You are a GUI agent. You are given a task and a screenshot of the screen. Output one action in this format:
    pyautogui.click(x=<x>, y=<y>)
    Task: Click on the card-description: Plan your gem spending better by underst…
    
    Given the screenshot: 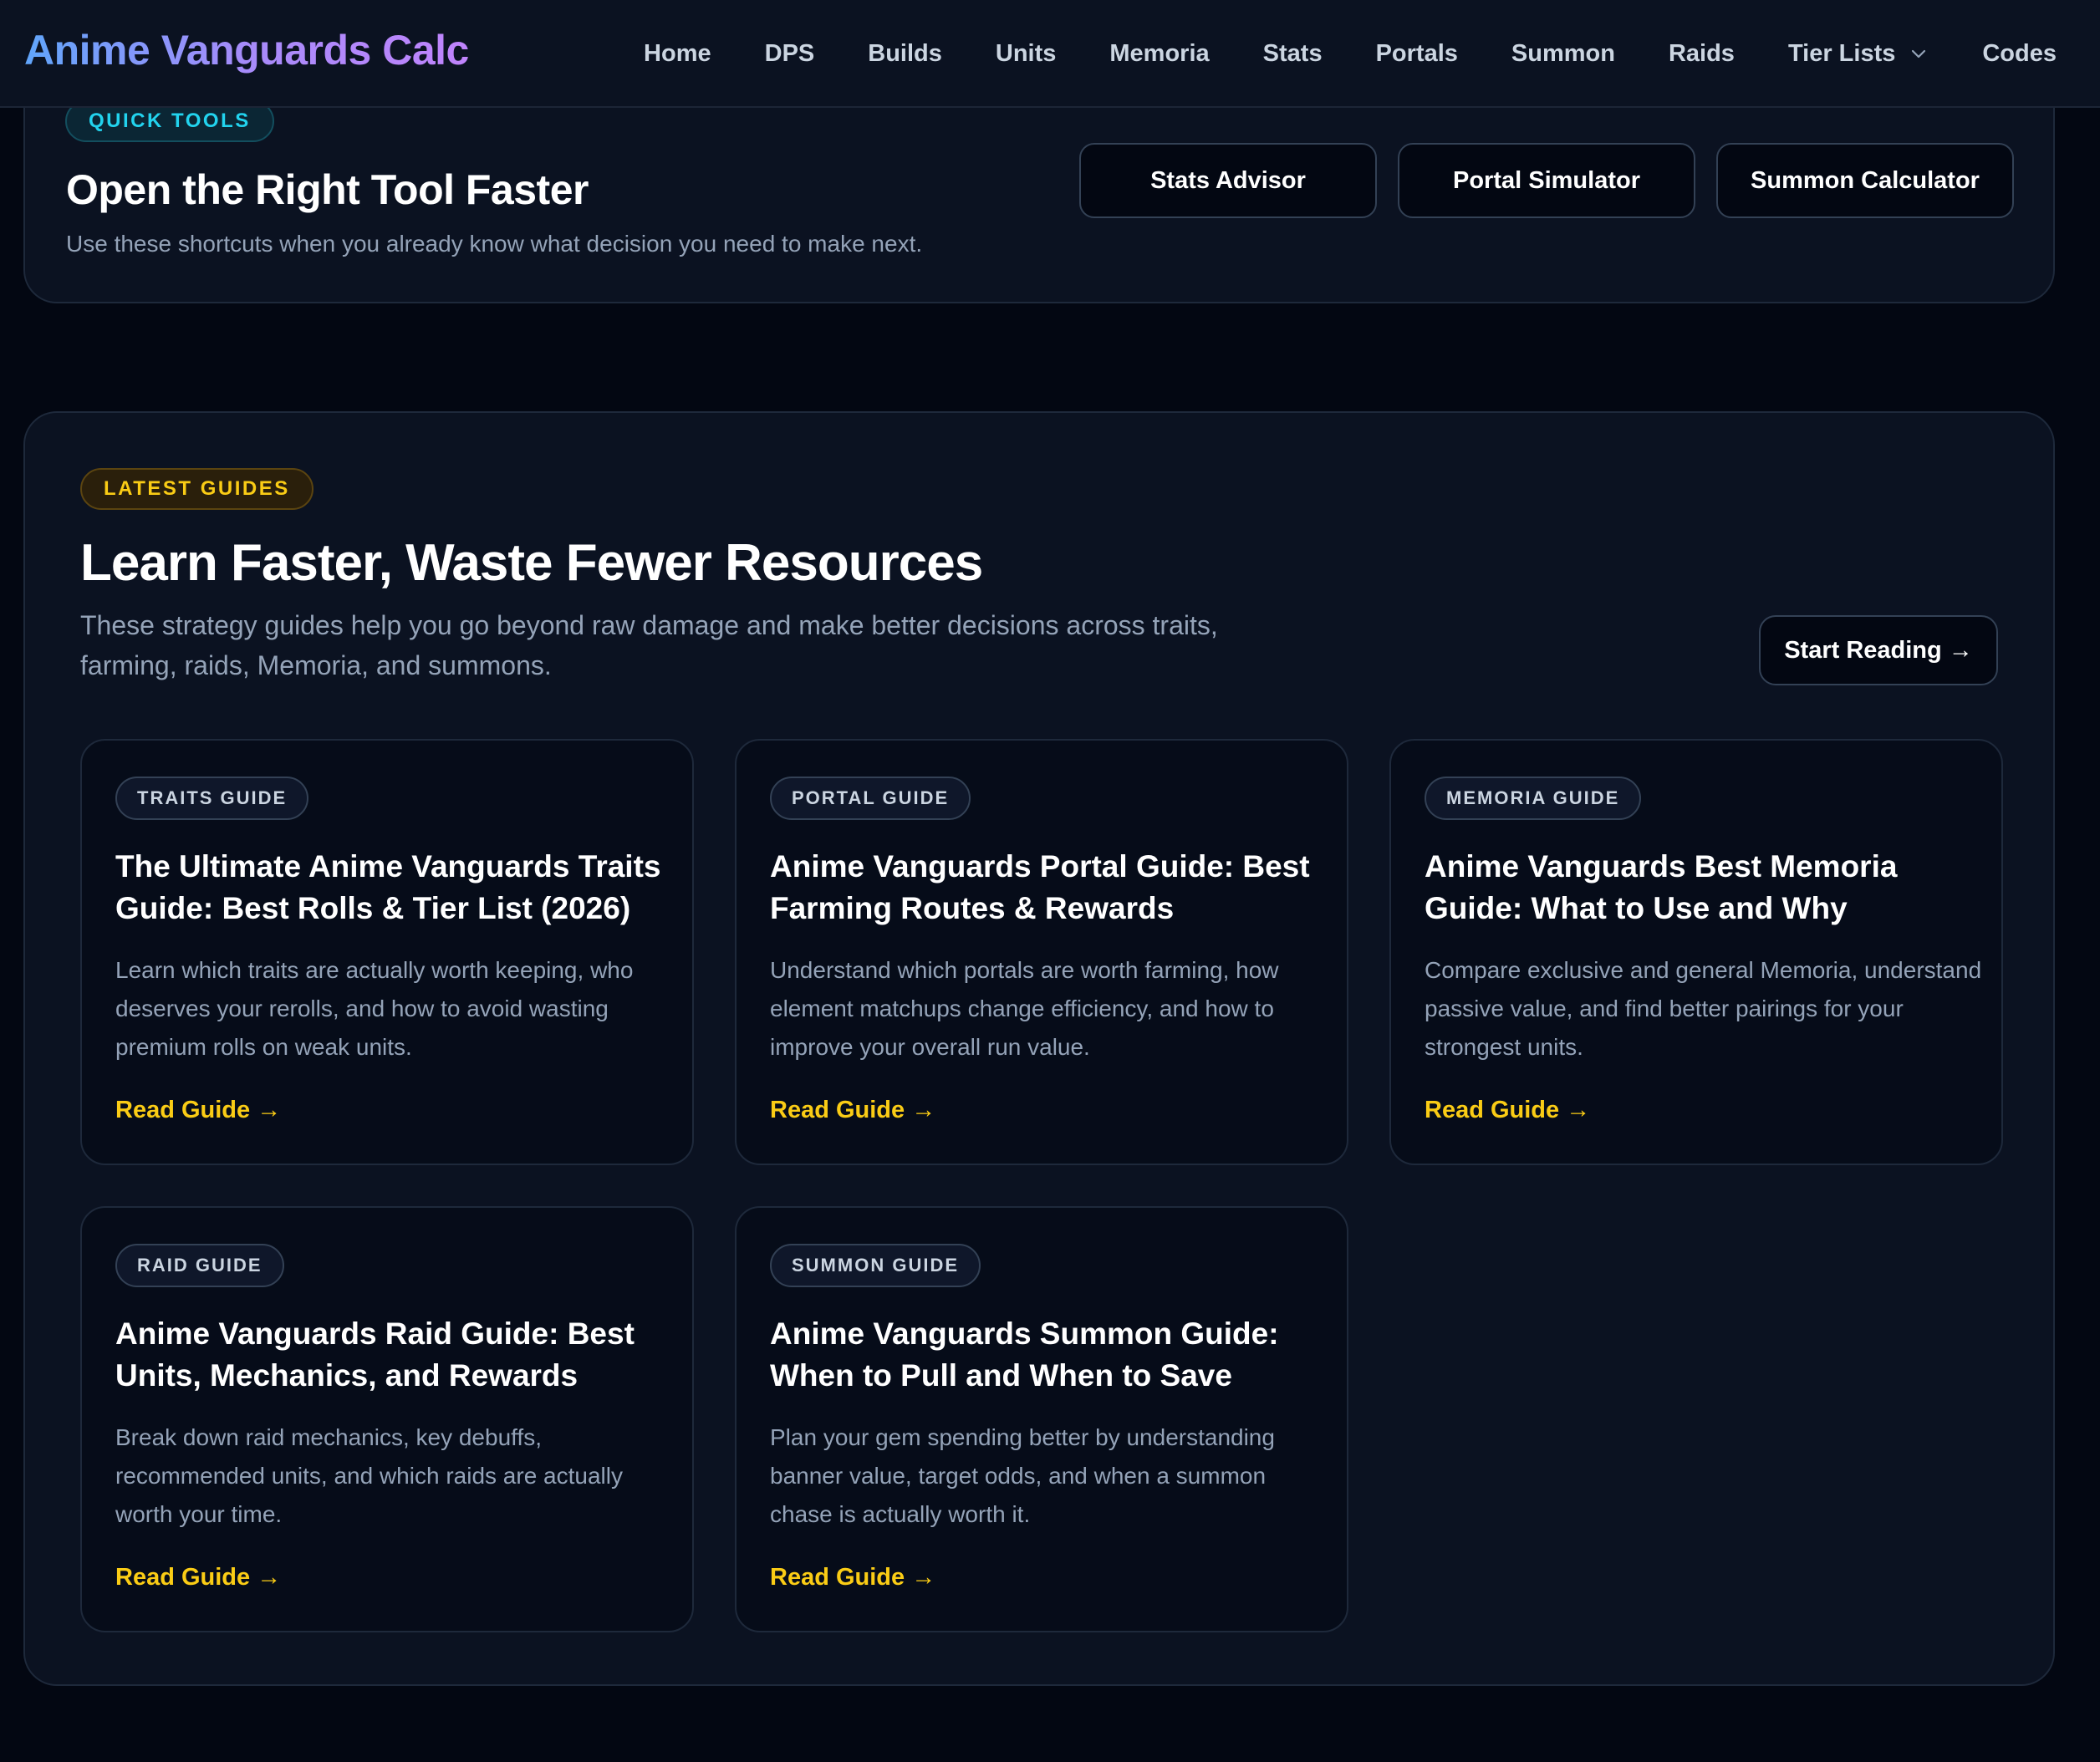 What is the action you would take?
    pyautogui.click(x=1022, y=1475)
    